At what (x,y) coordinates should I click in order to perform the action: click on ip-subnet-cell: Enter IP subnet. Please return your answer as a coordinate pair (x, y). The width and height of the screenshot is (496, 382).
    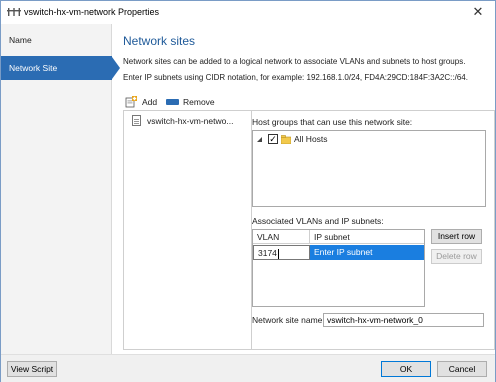
    Looking at the image, I should click on (367, 252).